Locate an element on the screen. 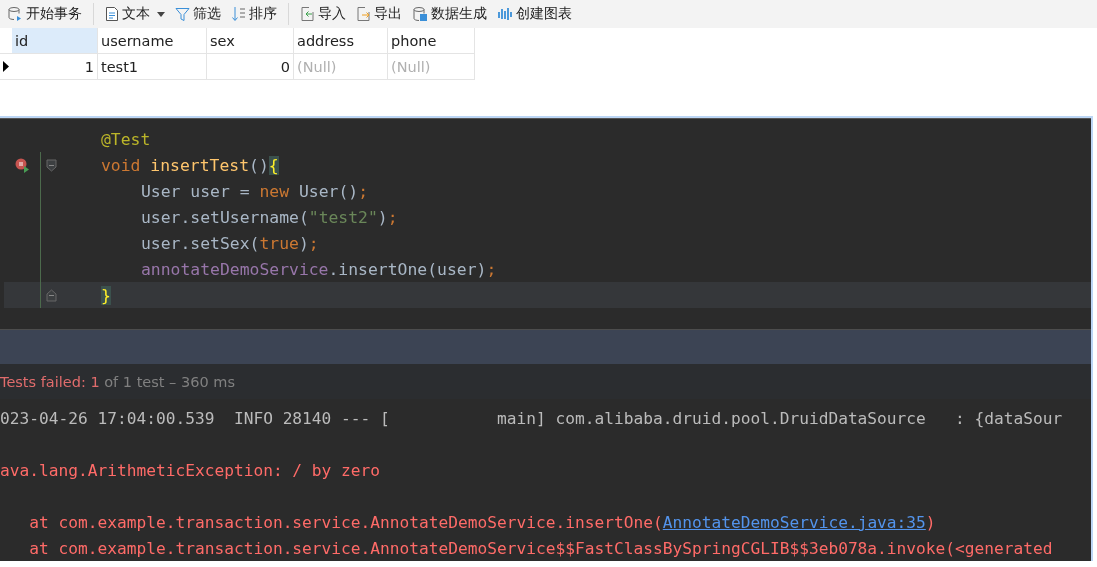 The height and width of the screenshot is (567, 1097). console-line: ava.lang.ArithmeticException: / by zero is located at coordinates (190, 470).